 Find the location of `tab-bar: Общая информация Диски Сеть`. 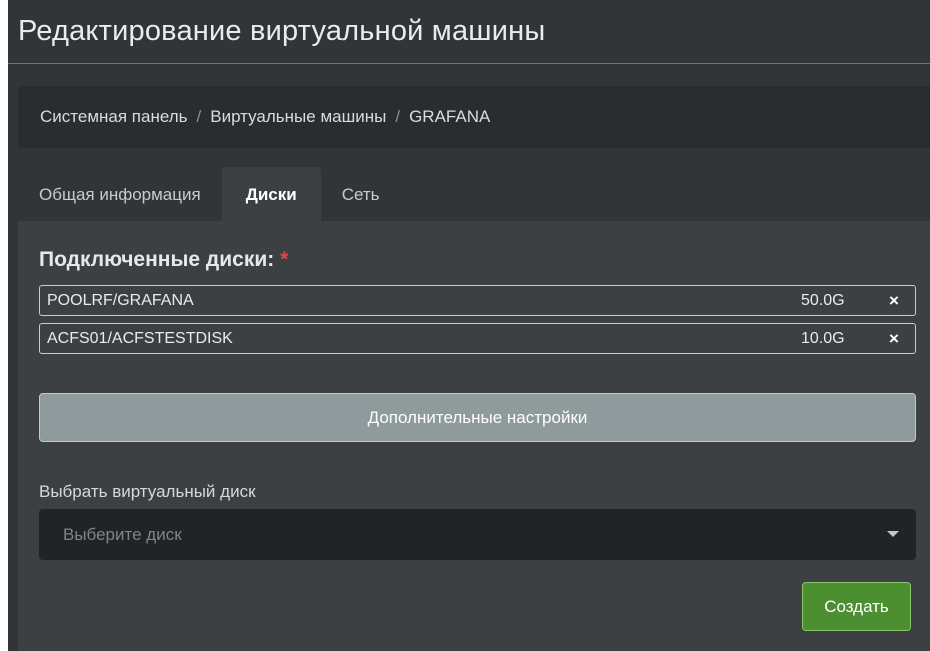

tab-bar: Общая информация Диски Сеть is located at coordinates (474, 194).